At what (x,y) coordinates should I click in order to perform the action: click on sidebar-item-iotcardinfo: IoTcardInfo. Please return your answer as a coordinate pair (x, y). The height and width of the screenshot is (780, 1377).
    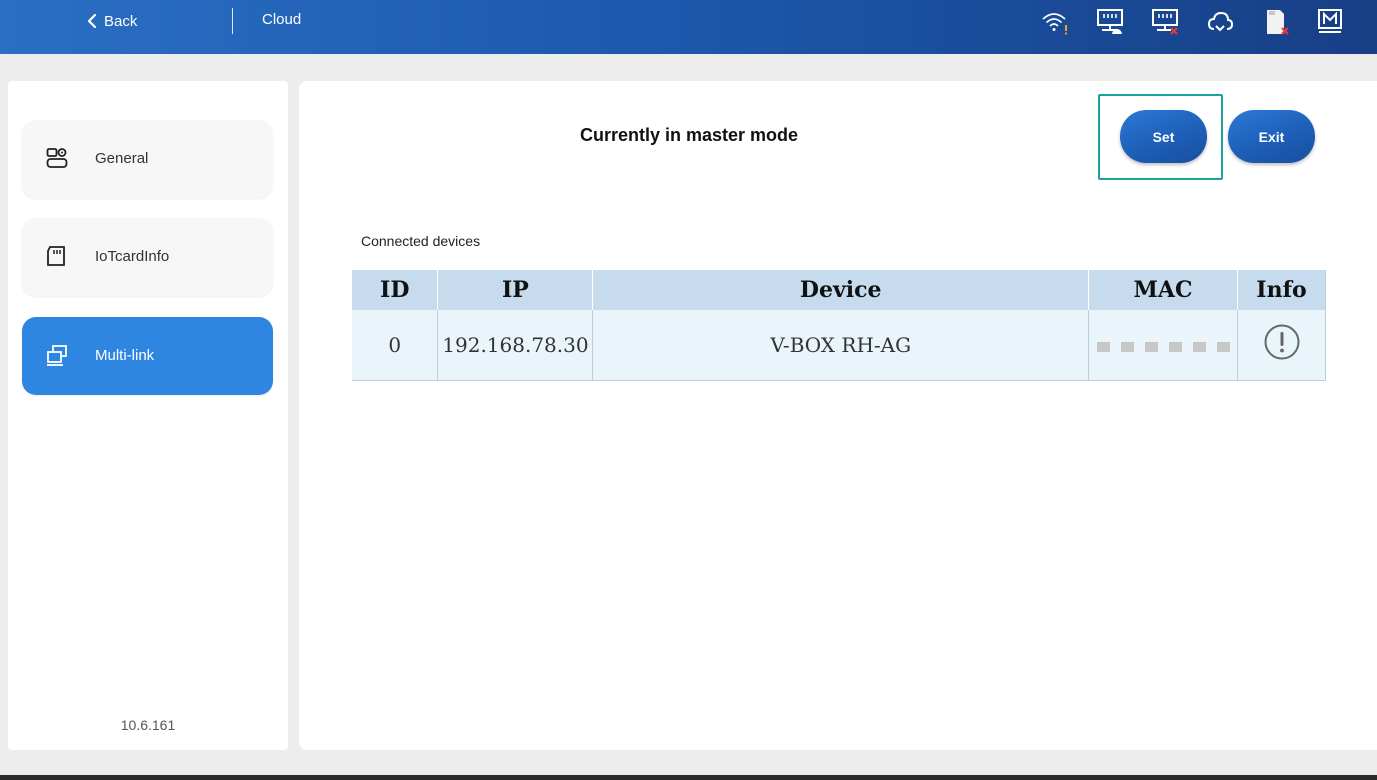
    Looking at the image, I should click on (147, 257).